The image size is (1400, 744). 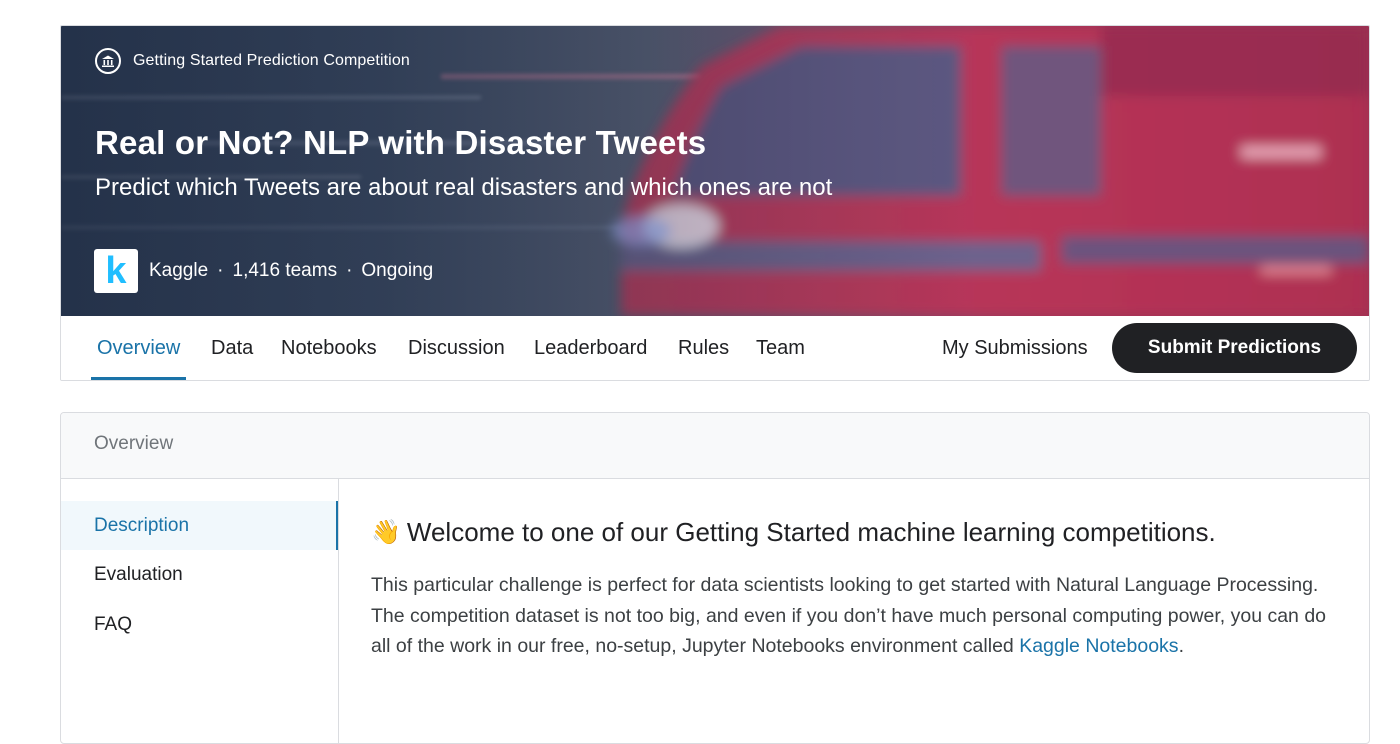 What do you see at coordinates (116, 271) in the screenshot?
I see `kaggle-logo-icon: k` at bounding box center [116, 271].